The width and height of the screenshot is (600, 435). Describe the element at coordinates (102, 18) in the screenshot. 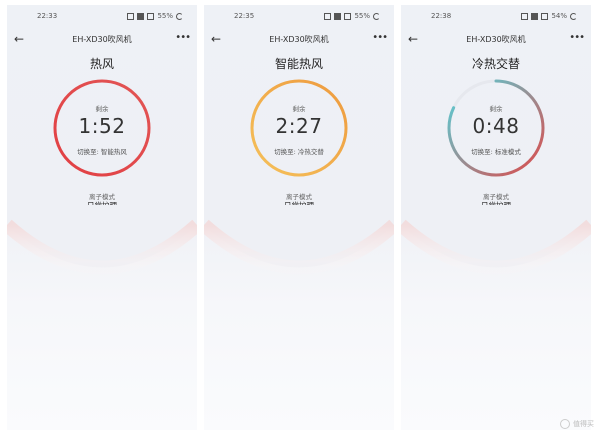

I see `status-bar: 22:33 55%` at that location.